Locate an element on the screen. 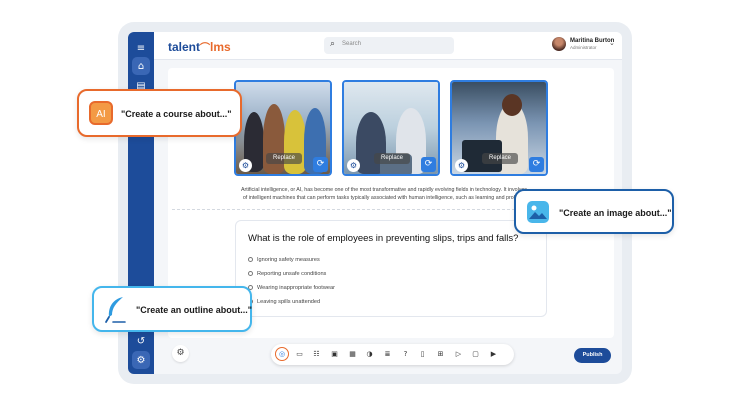 The width and height of the screenshot is (750, 406). history-icon: ↺ is located at coordinates (141, 341).